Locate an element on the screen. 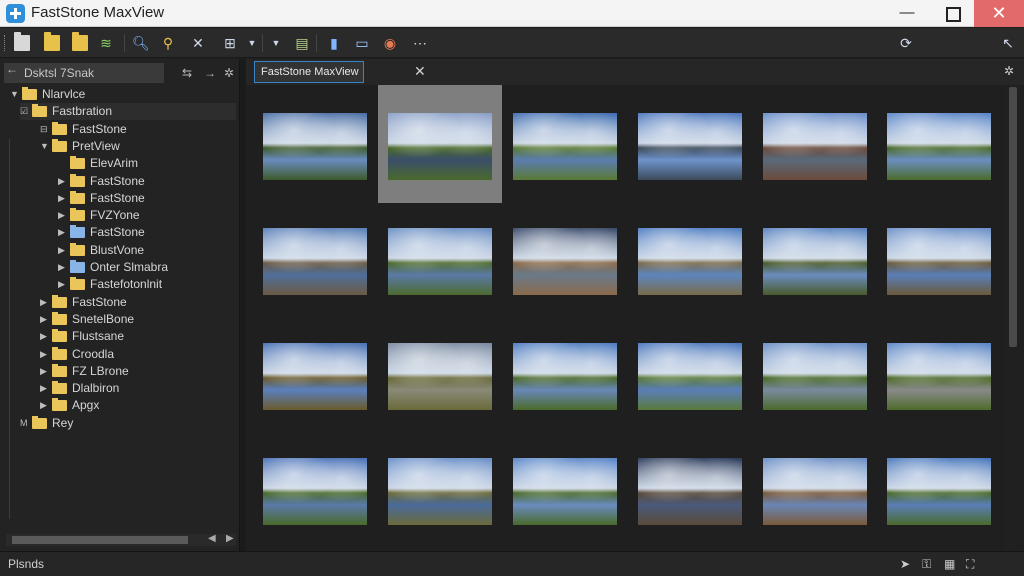 This screenshot has width=1024, height=576. tree-item: ▶ Flustsane is located at coordinates (138, 336).